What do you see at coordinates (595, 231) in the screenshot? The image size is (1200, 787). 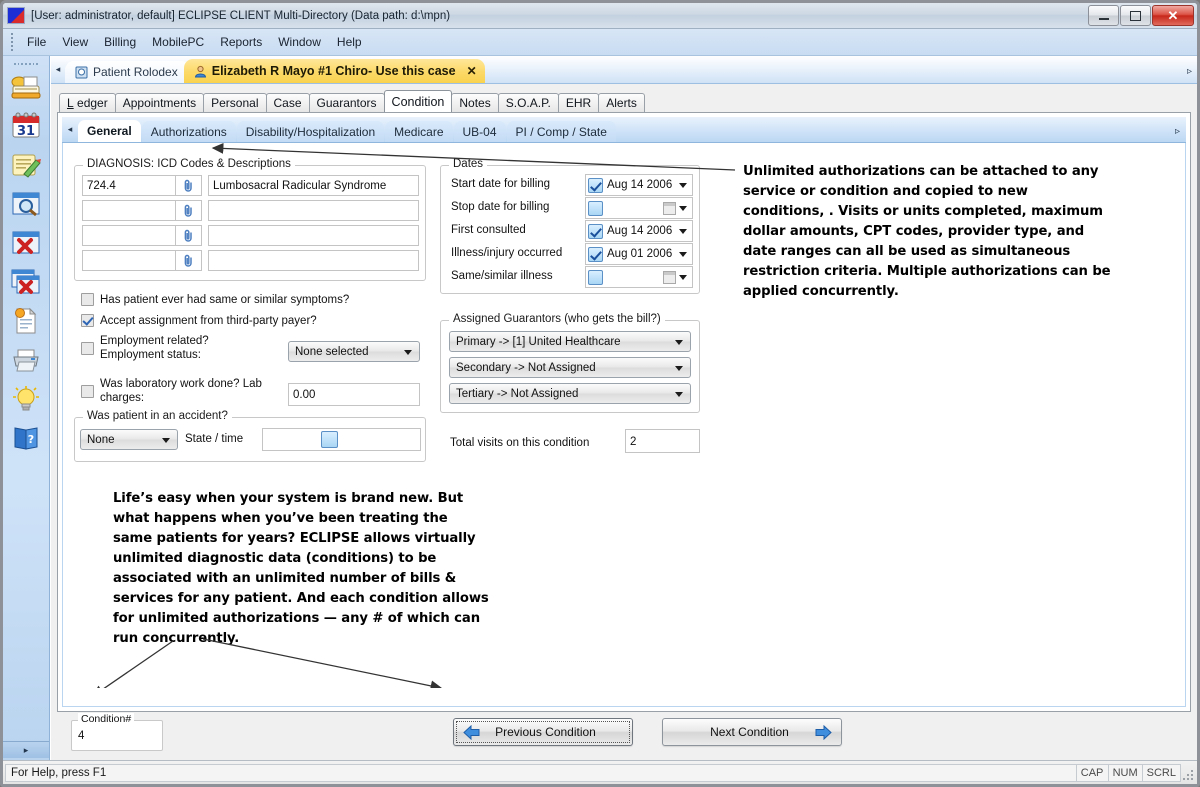 I see `first-consulted-checkbox` at bounding box center [595, 231].